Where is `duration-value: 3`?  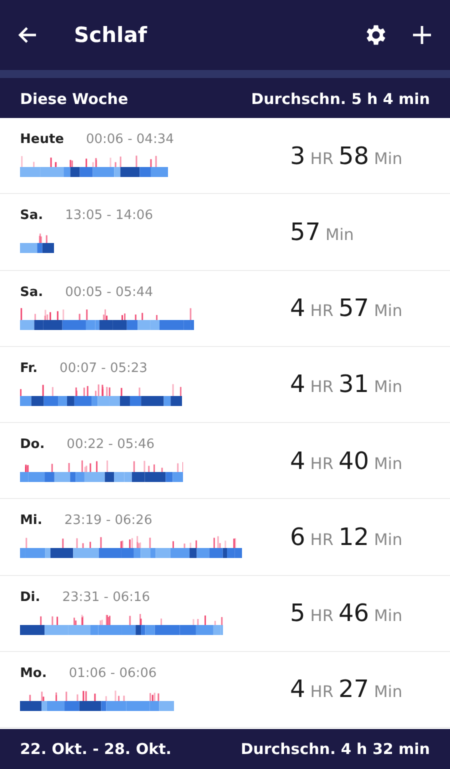 duration-value: 3 is located at coordinates (298, 156).